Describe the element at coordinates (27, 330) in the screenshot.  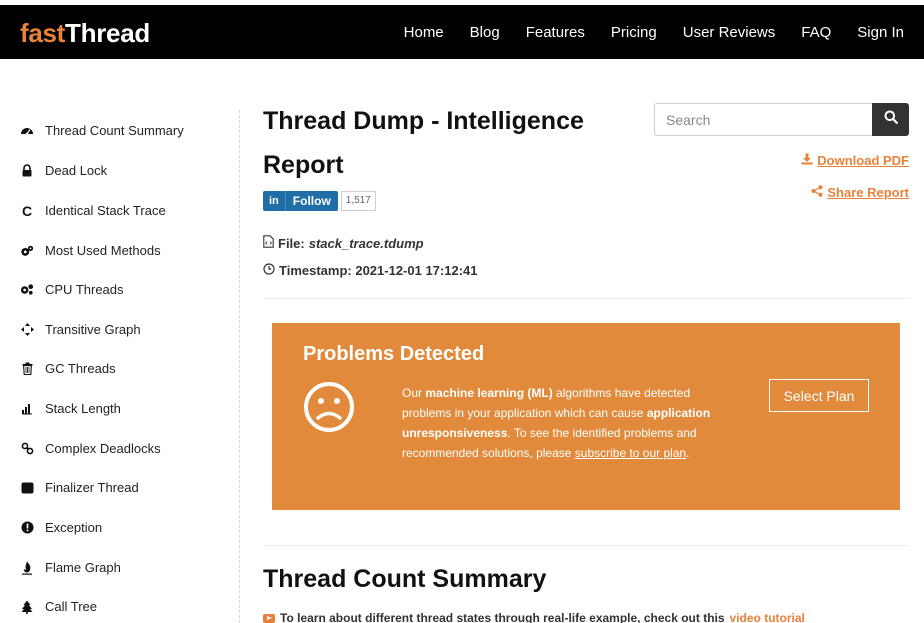
I see `crosshair-icon` at that location.